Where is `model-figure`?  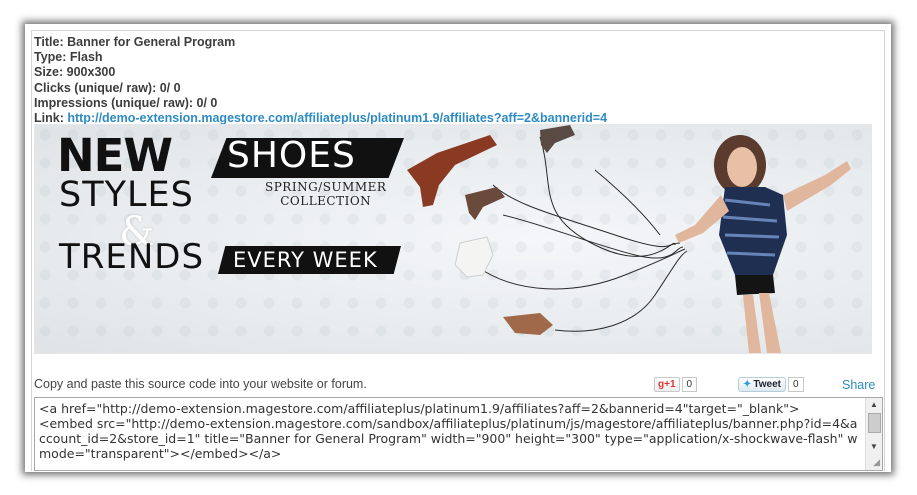
model-figure is located at coordinates (763, 244).